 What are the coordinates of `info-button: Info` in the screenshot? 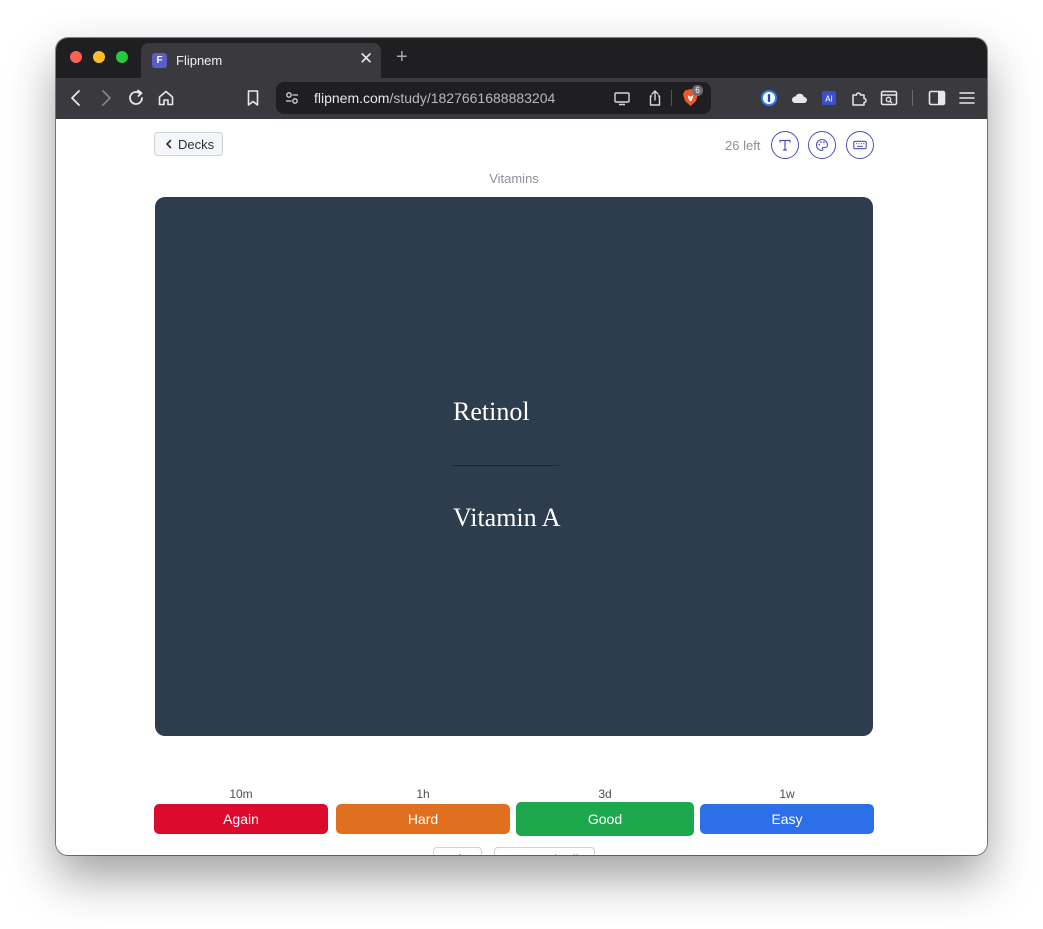 It's located at (457, 851).